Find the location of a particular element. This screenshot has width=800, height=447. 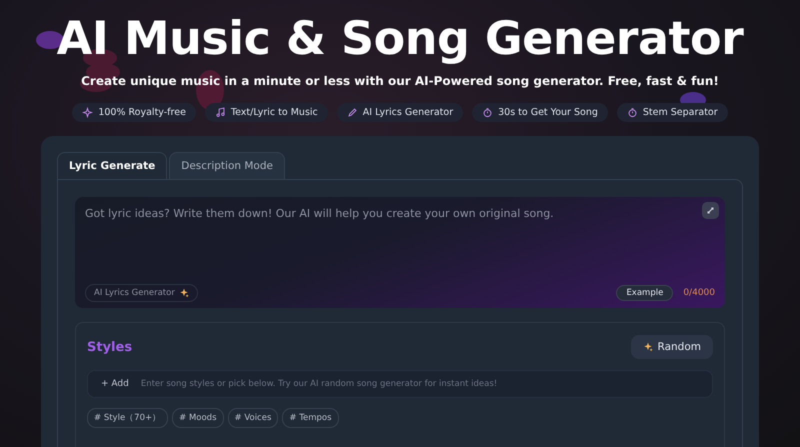

random-button: Random is located at coordinates (671, 347).